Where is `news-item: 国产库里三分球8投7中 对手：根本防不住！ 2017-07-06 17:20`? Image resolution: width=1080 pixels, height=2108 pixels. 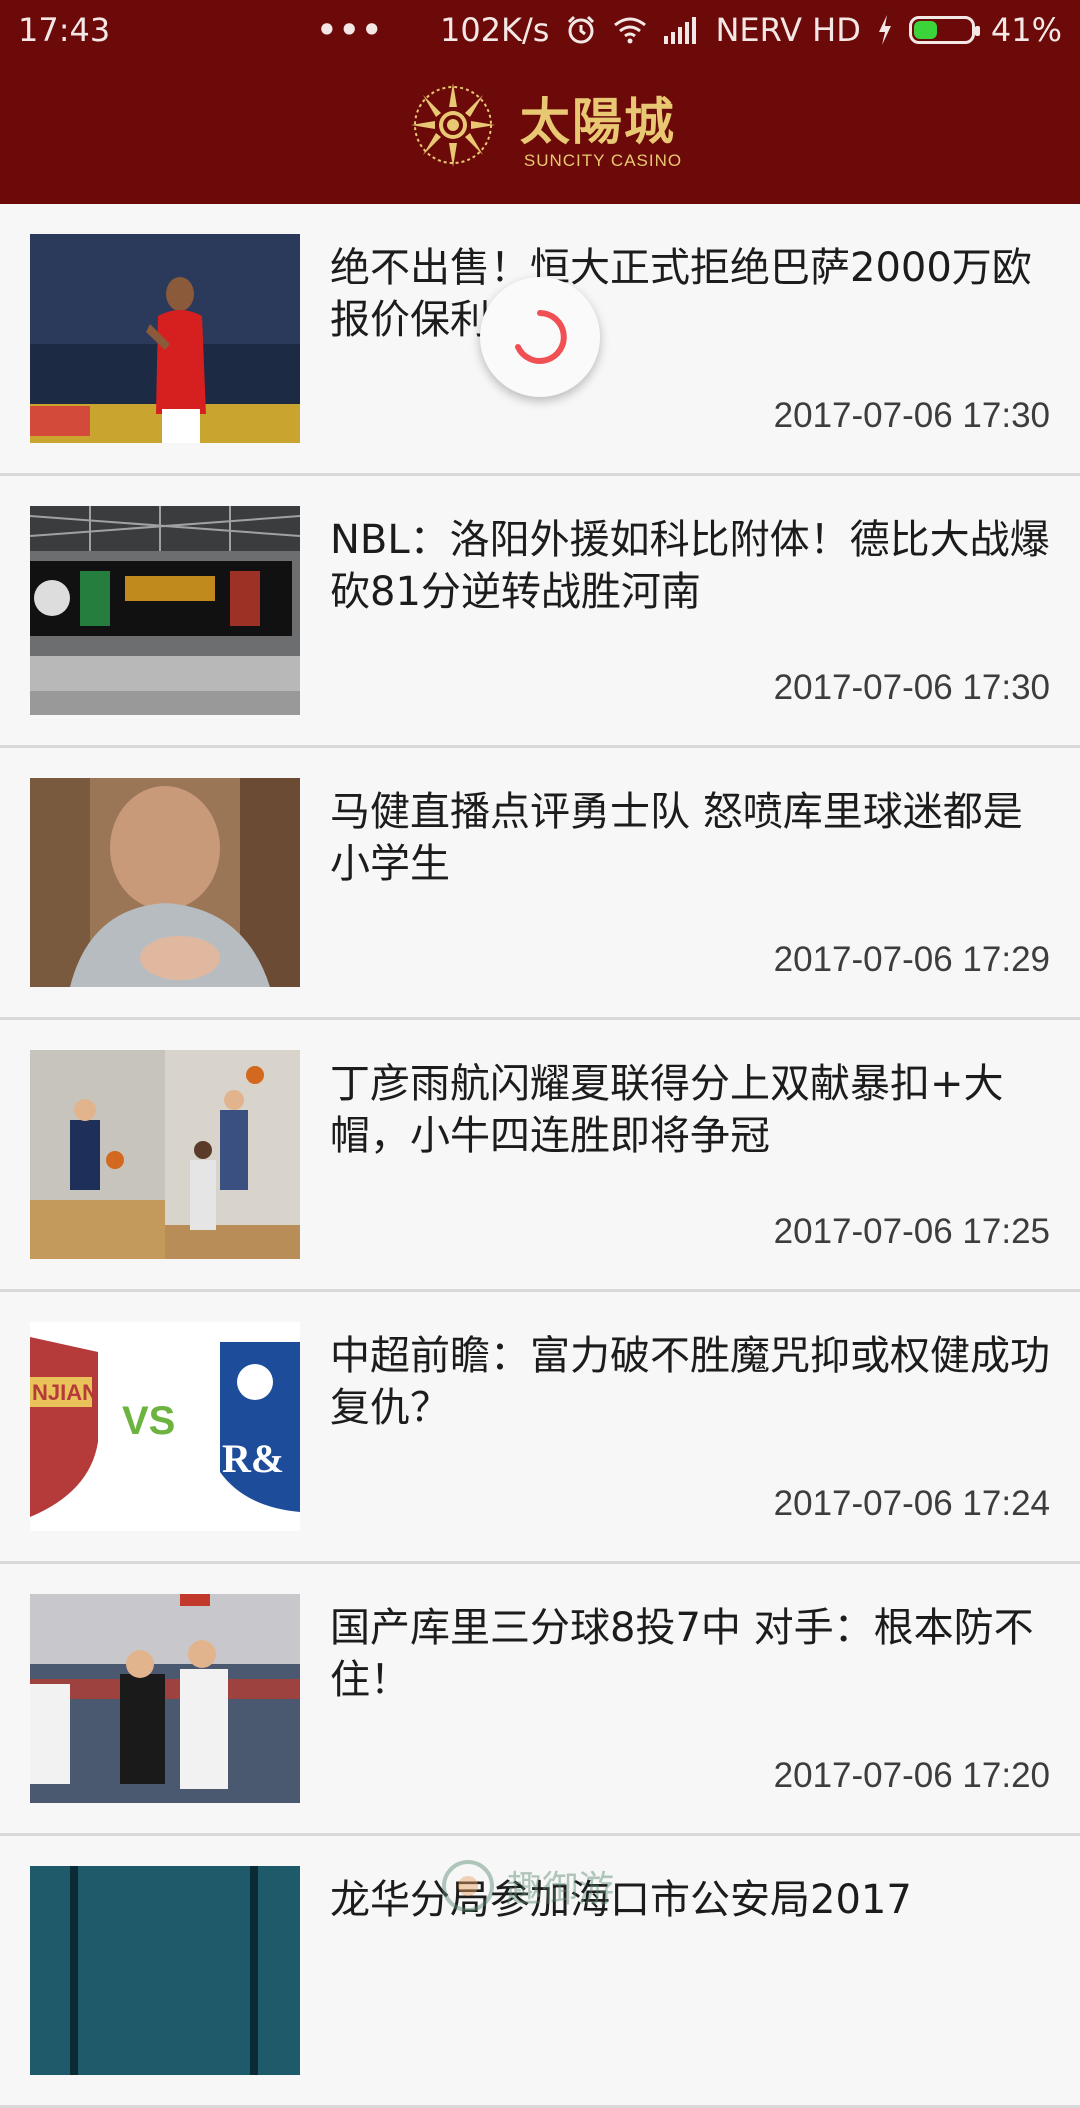 news-item: 国产库里三分球8投7中 对手：根本防不住！ 2017-07-06 17:20 is located at coordinates (540, 1700).